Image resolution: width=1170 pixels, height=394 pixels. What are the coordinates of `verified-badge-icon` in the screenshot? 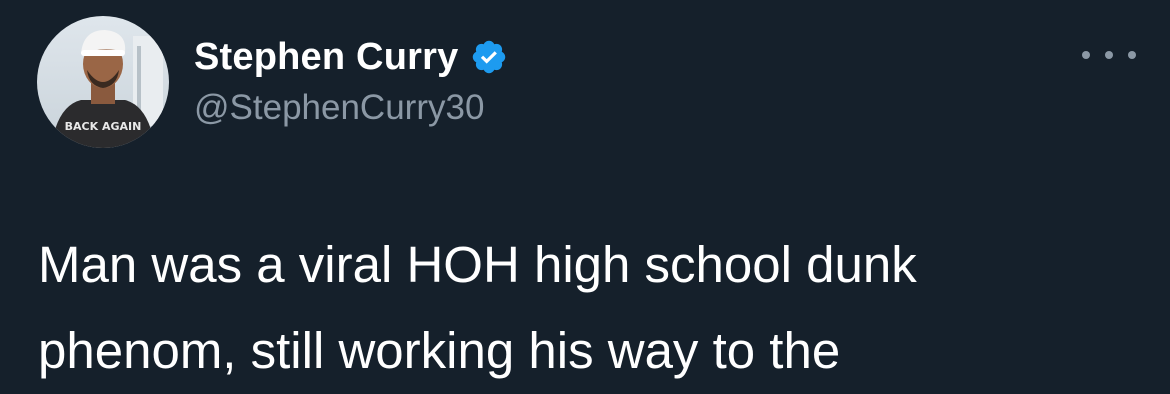 It's located at (489, 57).